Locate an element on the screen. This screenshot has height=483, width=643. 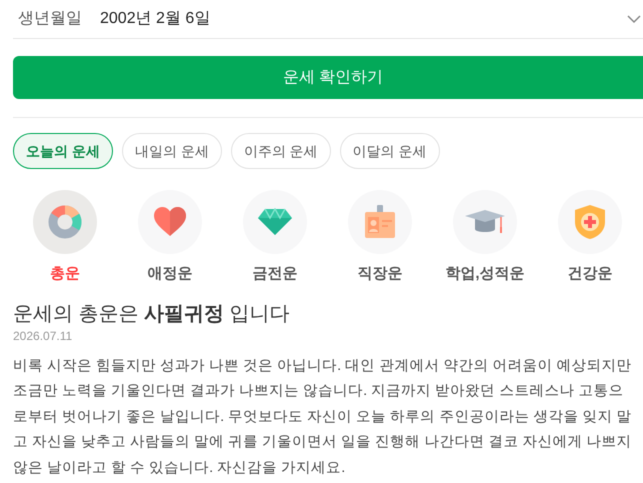
chevron-down-icon is located at coordinates (634, 19).